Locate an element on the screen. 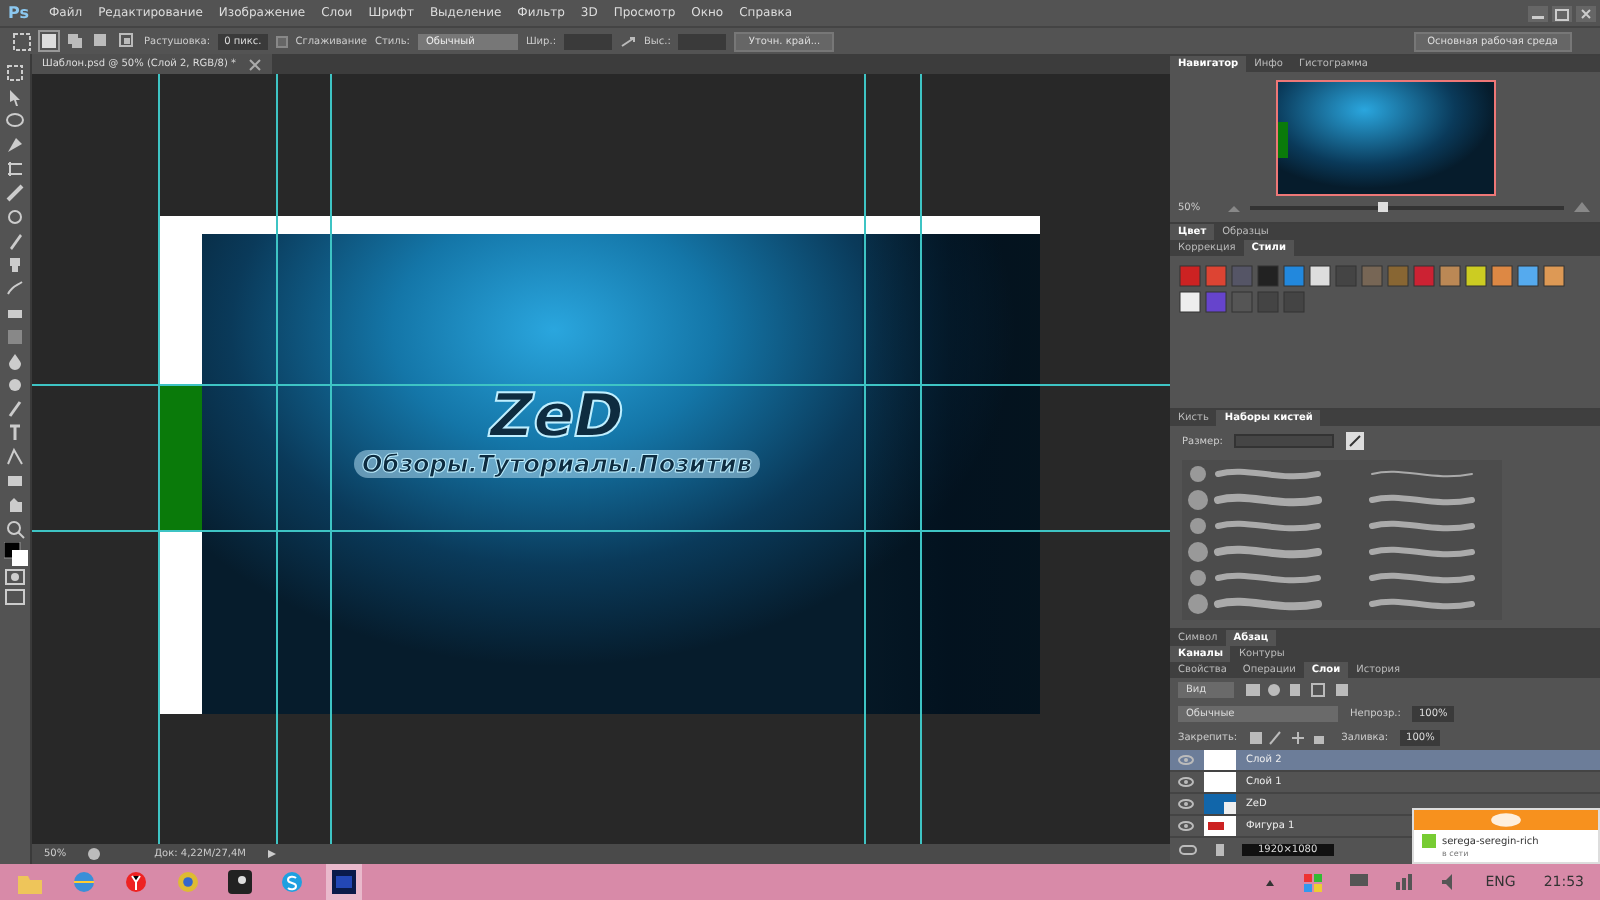 This screenshot has height=900, width=1600. tagline-text: Обзоры.Туториалы.Позитив is located at coordinates (557, 464).